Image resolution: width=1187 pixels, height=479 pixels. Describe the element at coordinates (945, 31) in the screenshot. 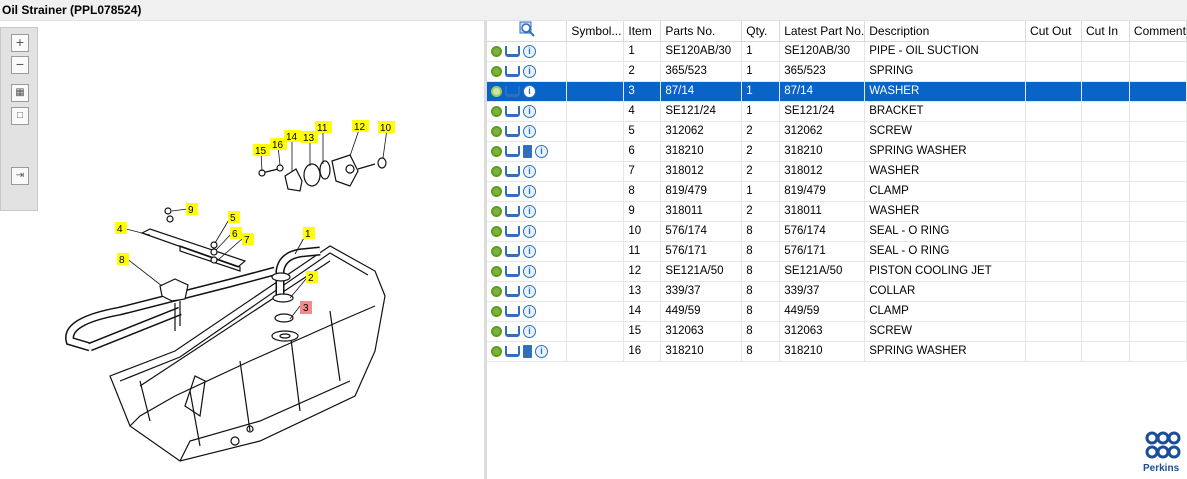

I see `column-description: Description` at that location.